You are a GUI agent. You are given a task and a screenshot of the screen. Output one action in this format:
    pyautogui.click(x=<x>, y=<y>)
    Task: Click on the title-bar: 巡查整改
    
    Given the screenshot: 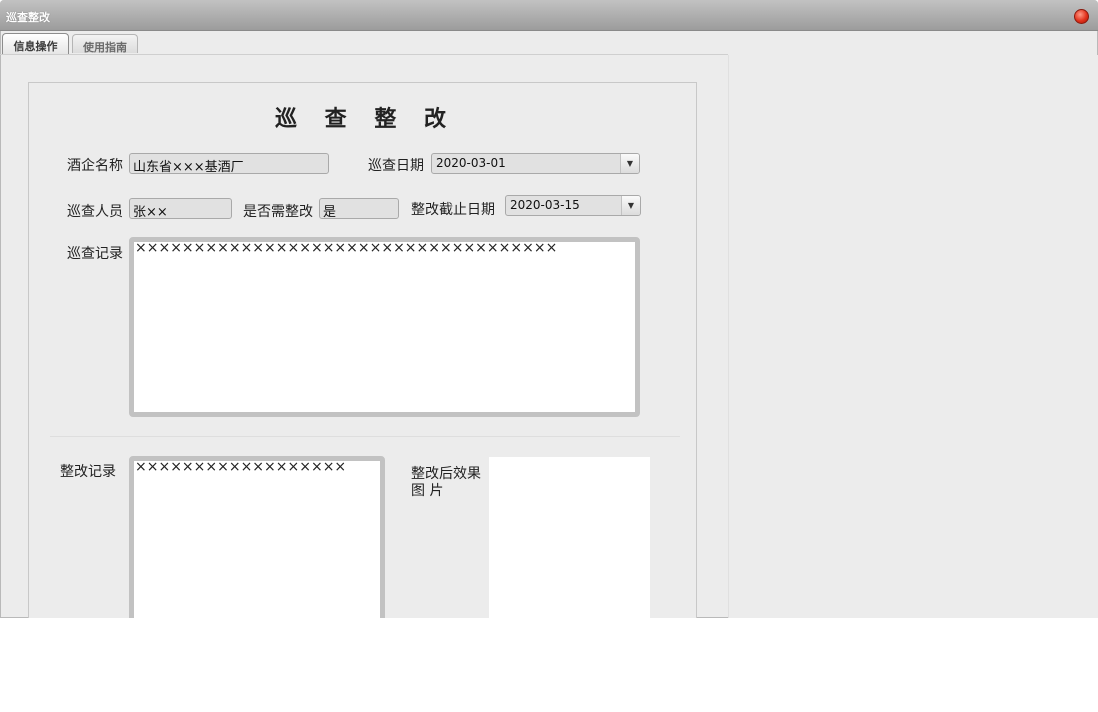 What is the action you would take?
    pyautogui.click(x=549, y=15)
    